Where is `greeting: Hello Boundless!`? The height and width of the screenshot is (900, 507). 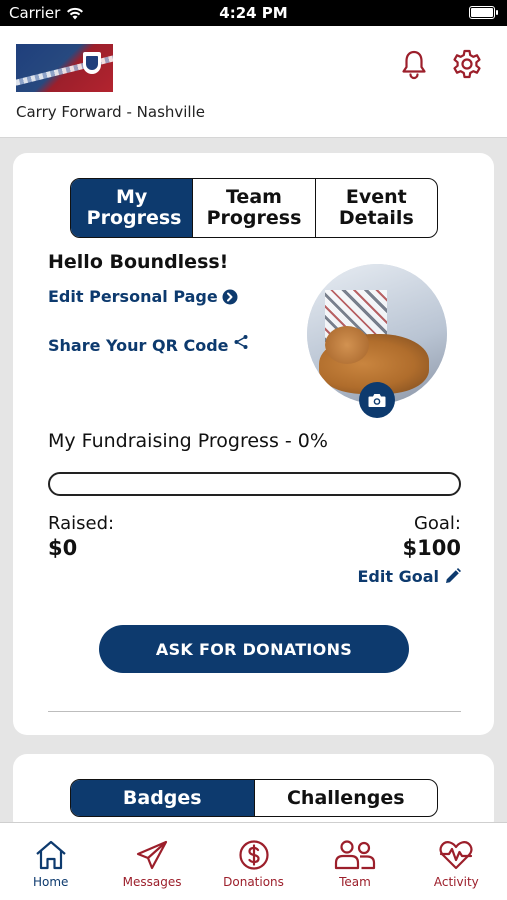
greeting: Hello Boundless! is located at coordinates (138, 262).